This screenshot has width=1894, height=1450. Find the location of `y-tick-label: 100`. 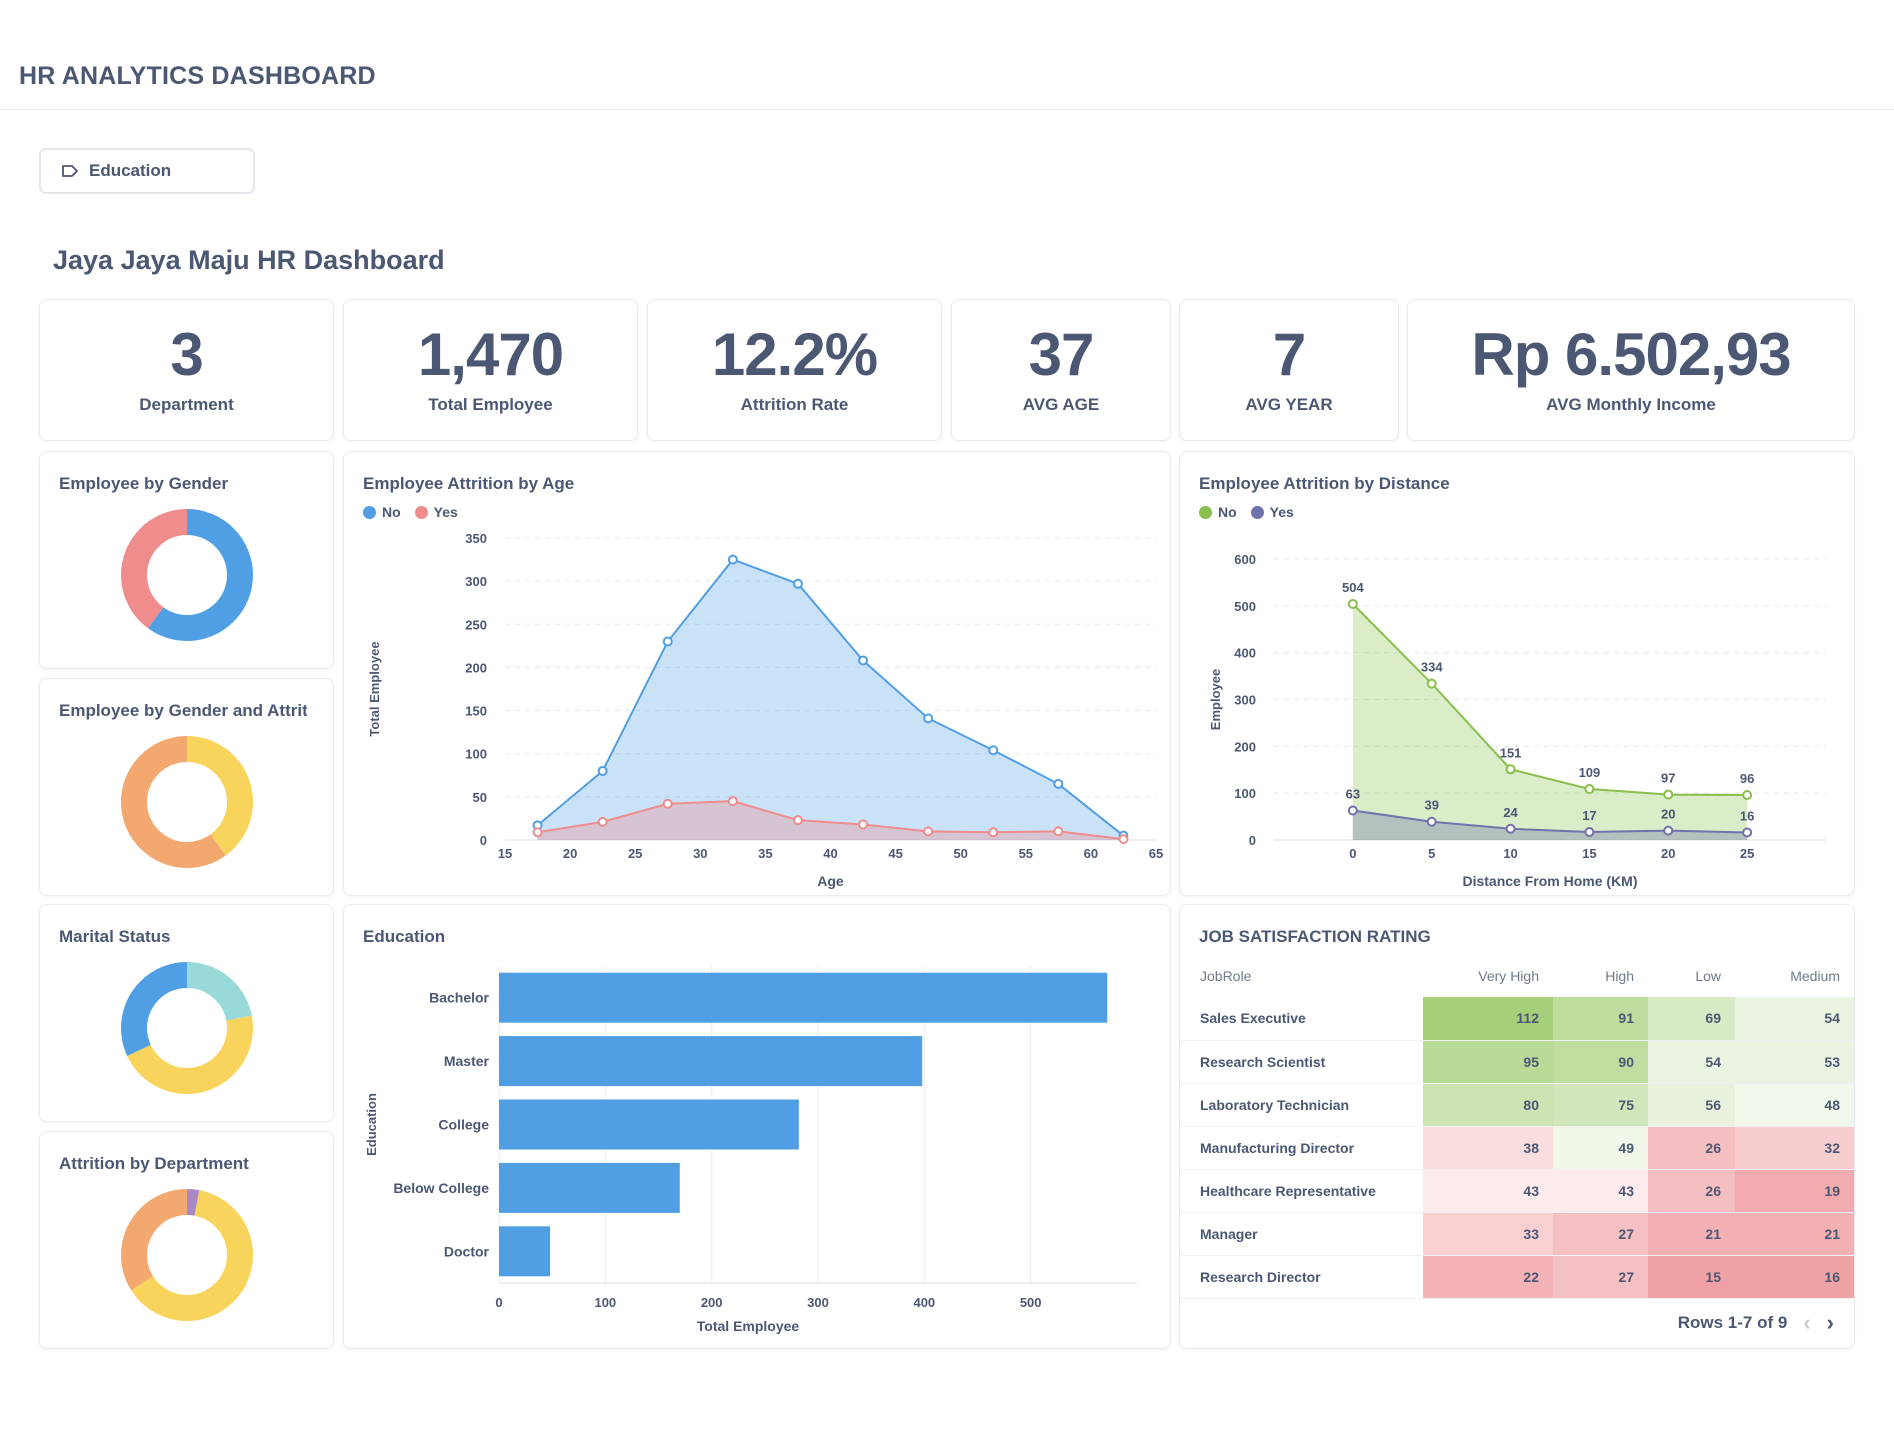

y-tick-label: 100 is located at coordinates (476, 754).